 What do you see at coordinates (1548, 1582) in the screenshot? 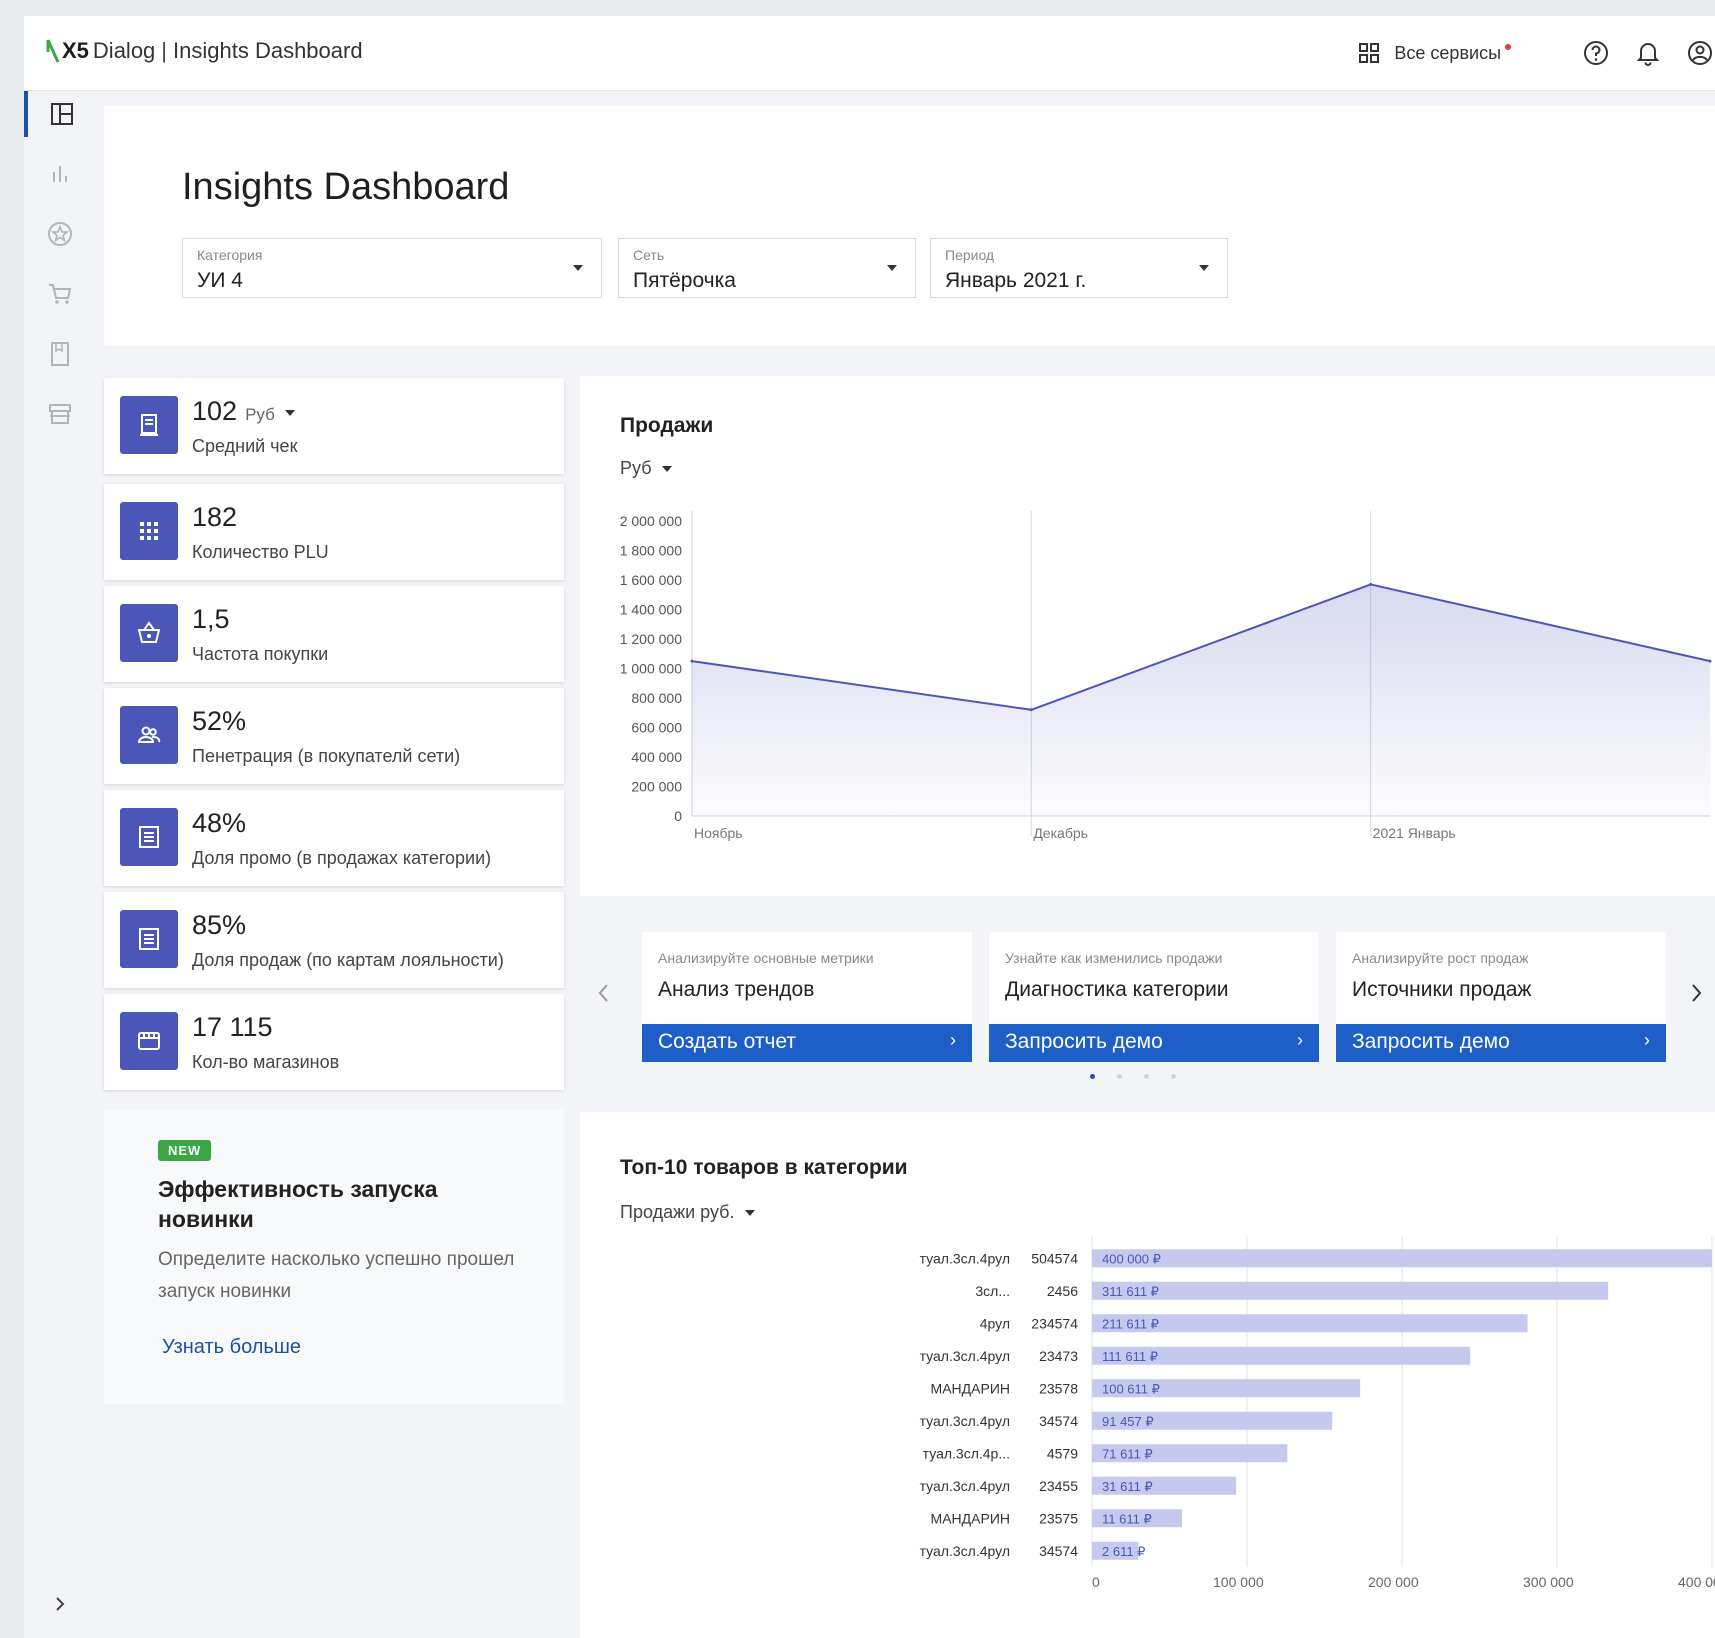
I see `x-tick-label: 300 000` at bounding box center [1548, 1582].